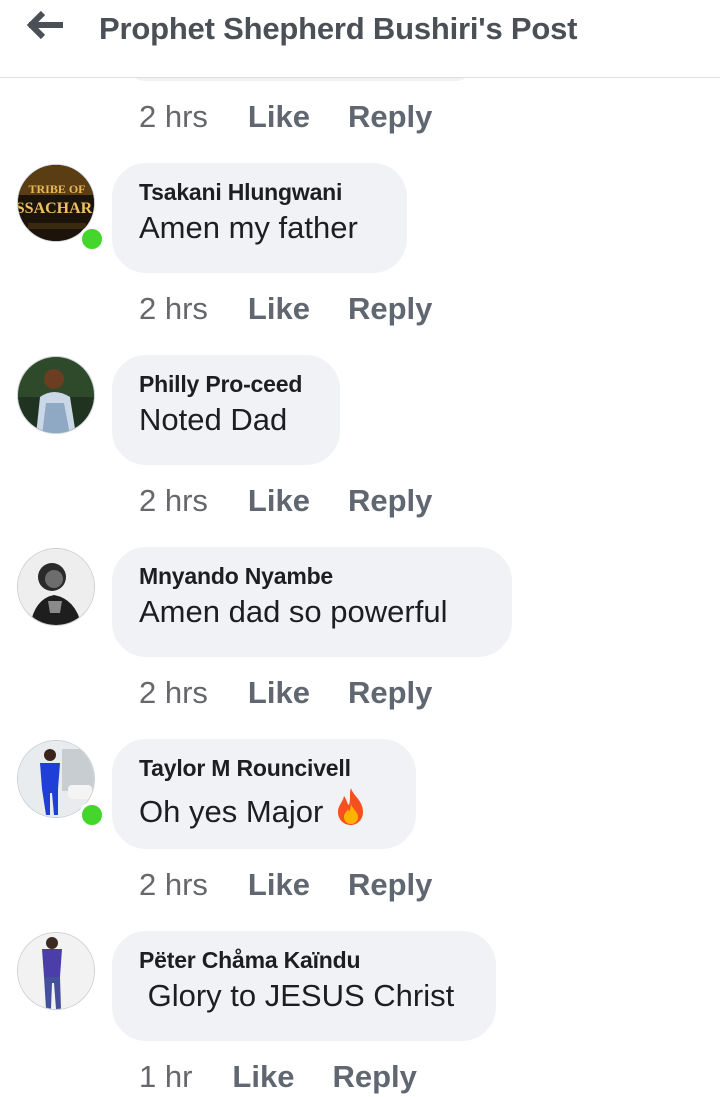  What do you see at coordinates (277, 768) in the screenshot?
I see `commenter-name: Taylor M Rouncivell` at bounding box center [277, 768].